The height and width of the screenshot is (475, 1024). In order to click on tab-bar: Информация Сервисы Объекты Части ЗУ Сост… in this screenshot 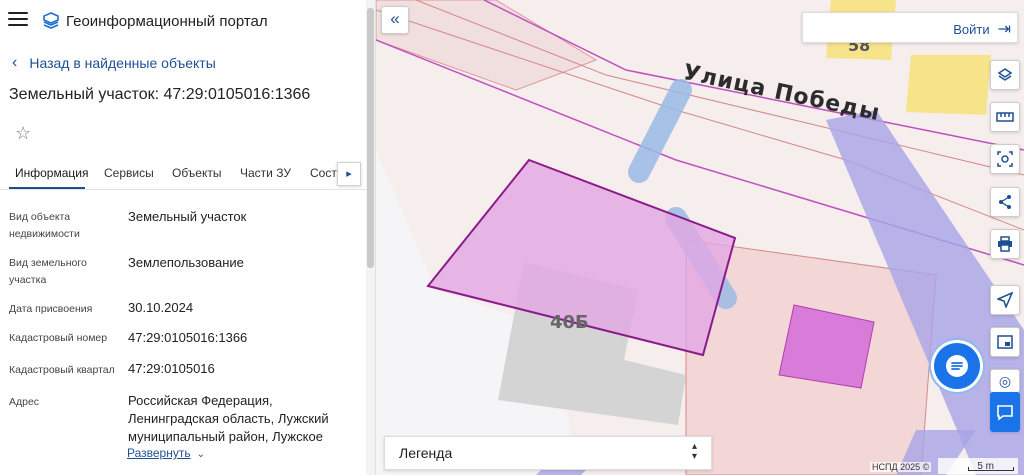, I will do `click(183, 175)`.